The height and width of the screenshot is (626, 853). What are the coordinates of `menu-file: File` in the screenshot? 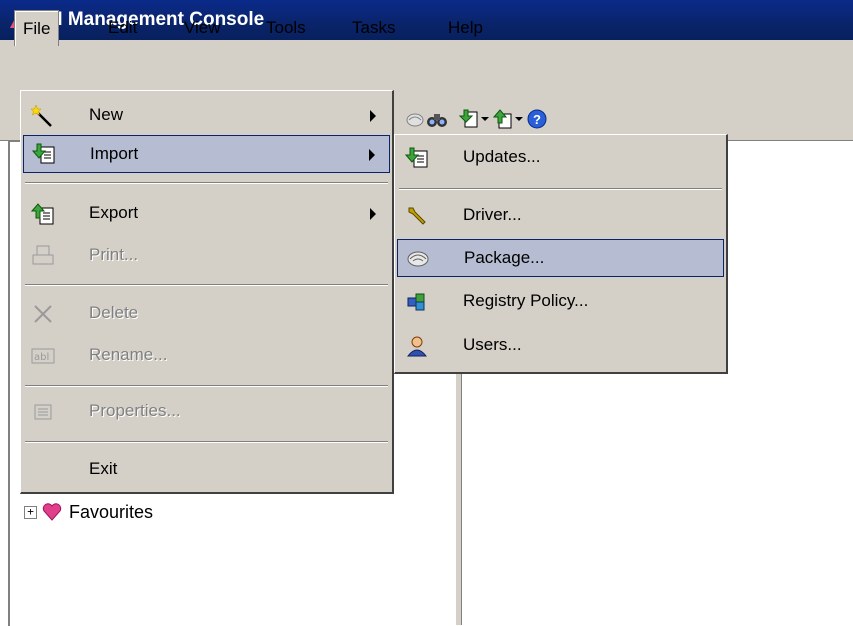 It's located at (37, 28).